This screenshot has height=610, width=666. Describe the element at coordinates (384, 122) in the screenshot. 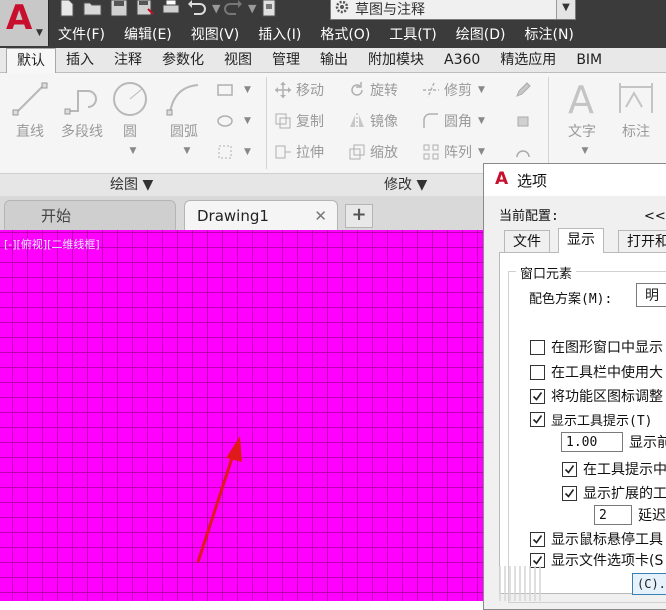

I see `mirror-label: 镜像` at that location.